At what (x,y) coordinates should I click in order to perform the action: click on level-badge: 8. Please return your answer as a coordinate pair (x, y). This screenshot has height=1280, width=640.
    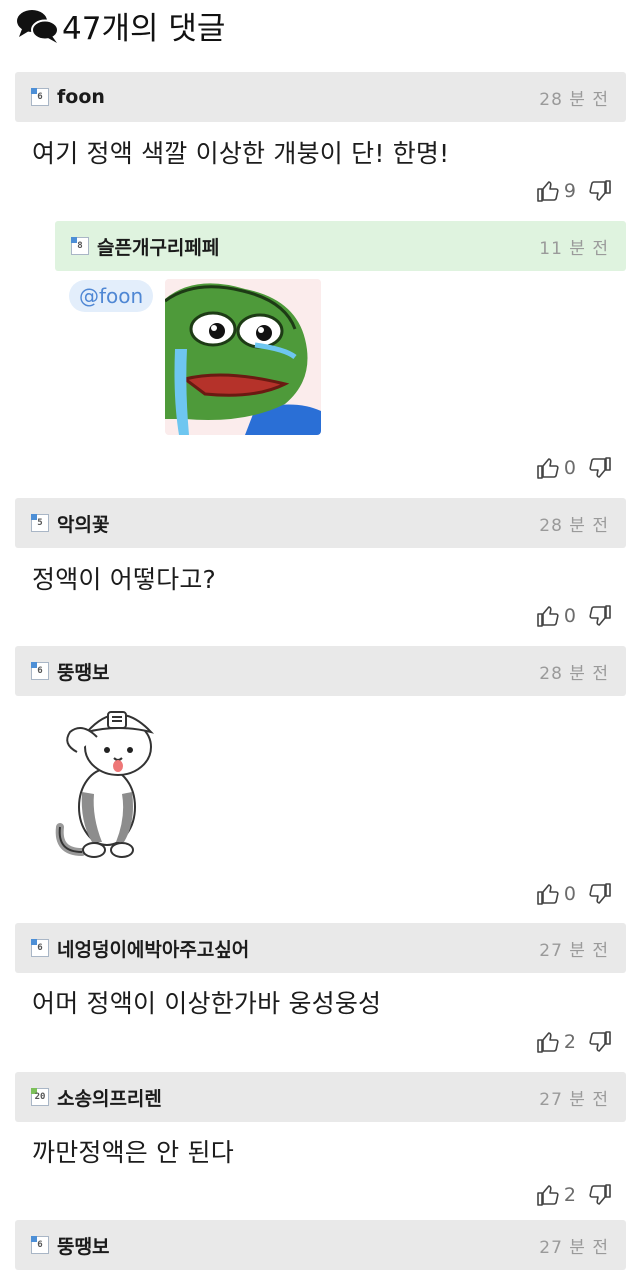
    Looking at the image, I should click on (80, 246).